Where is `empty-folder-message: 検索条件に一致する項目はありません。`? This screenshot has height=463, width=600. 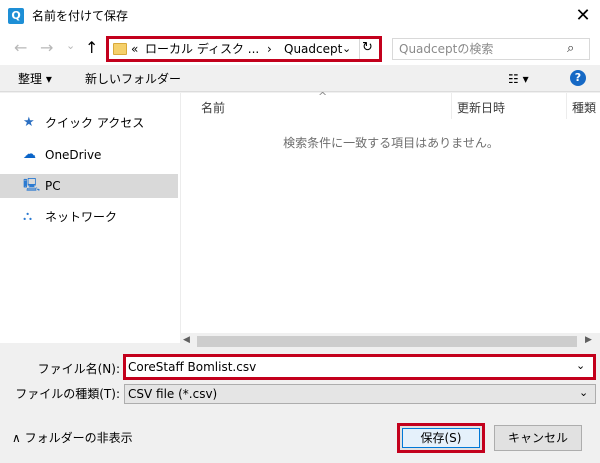 empty-folder-message: 検索条件に一致する項目はありません。 is located at coordinates (391, 143).